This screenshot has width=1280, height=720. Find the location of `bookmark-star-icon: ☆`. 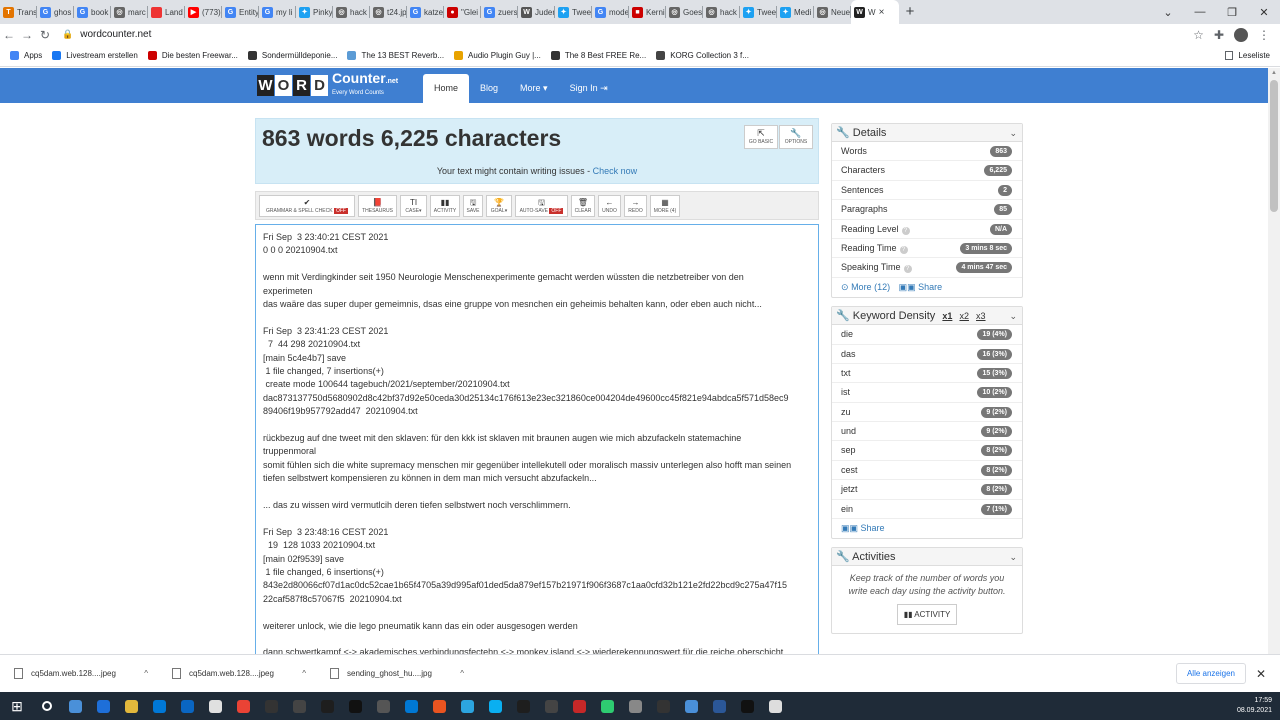

bookmark-star-icon: ☆ is located at coordinates (1198, 35).